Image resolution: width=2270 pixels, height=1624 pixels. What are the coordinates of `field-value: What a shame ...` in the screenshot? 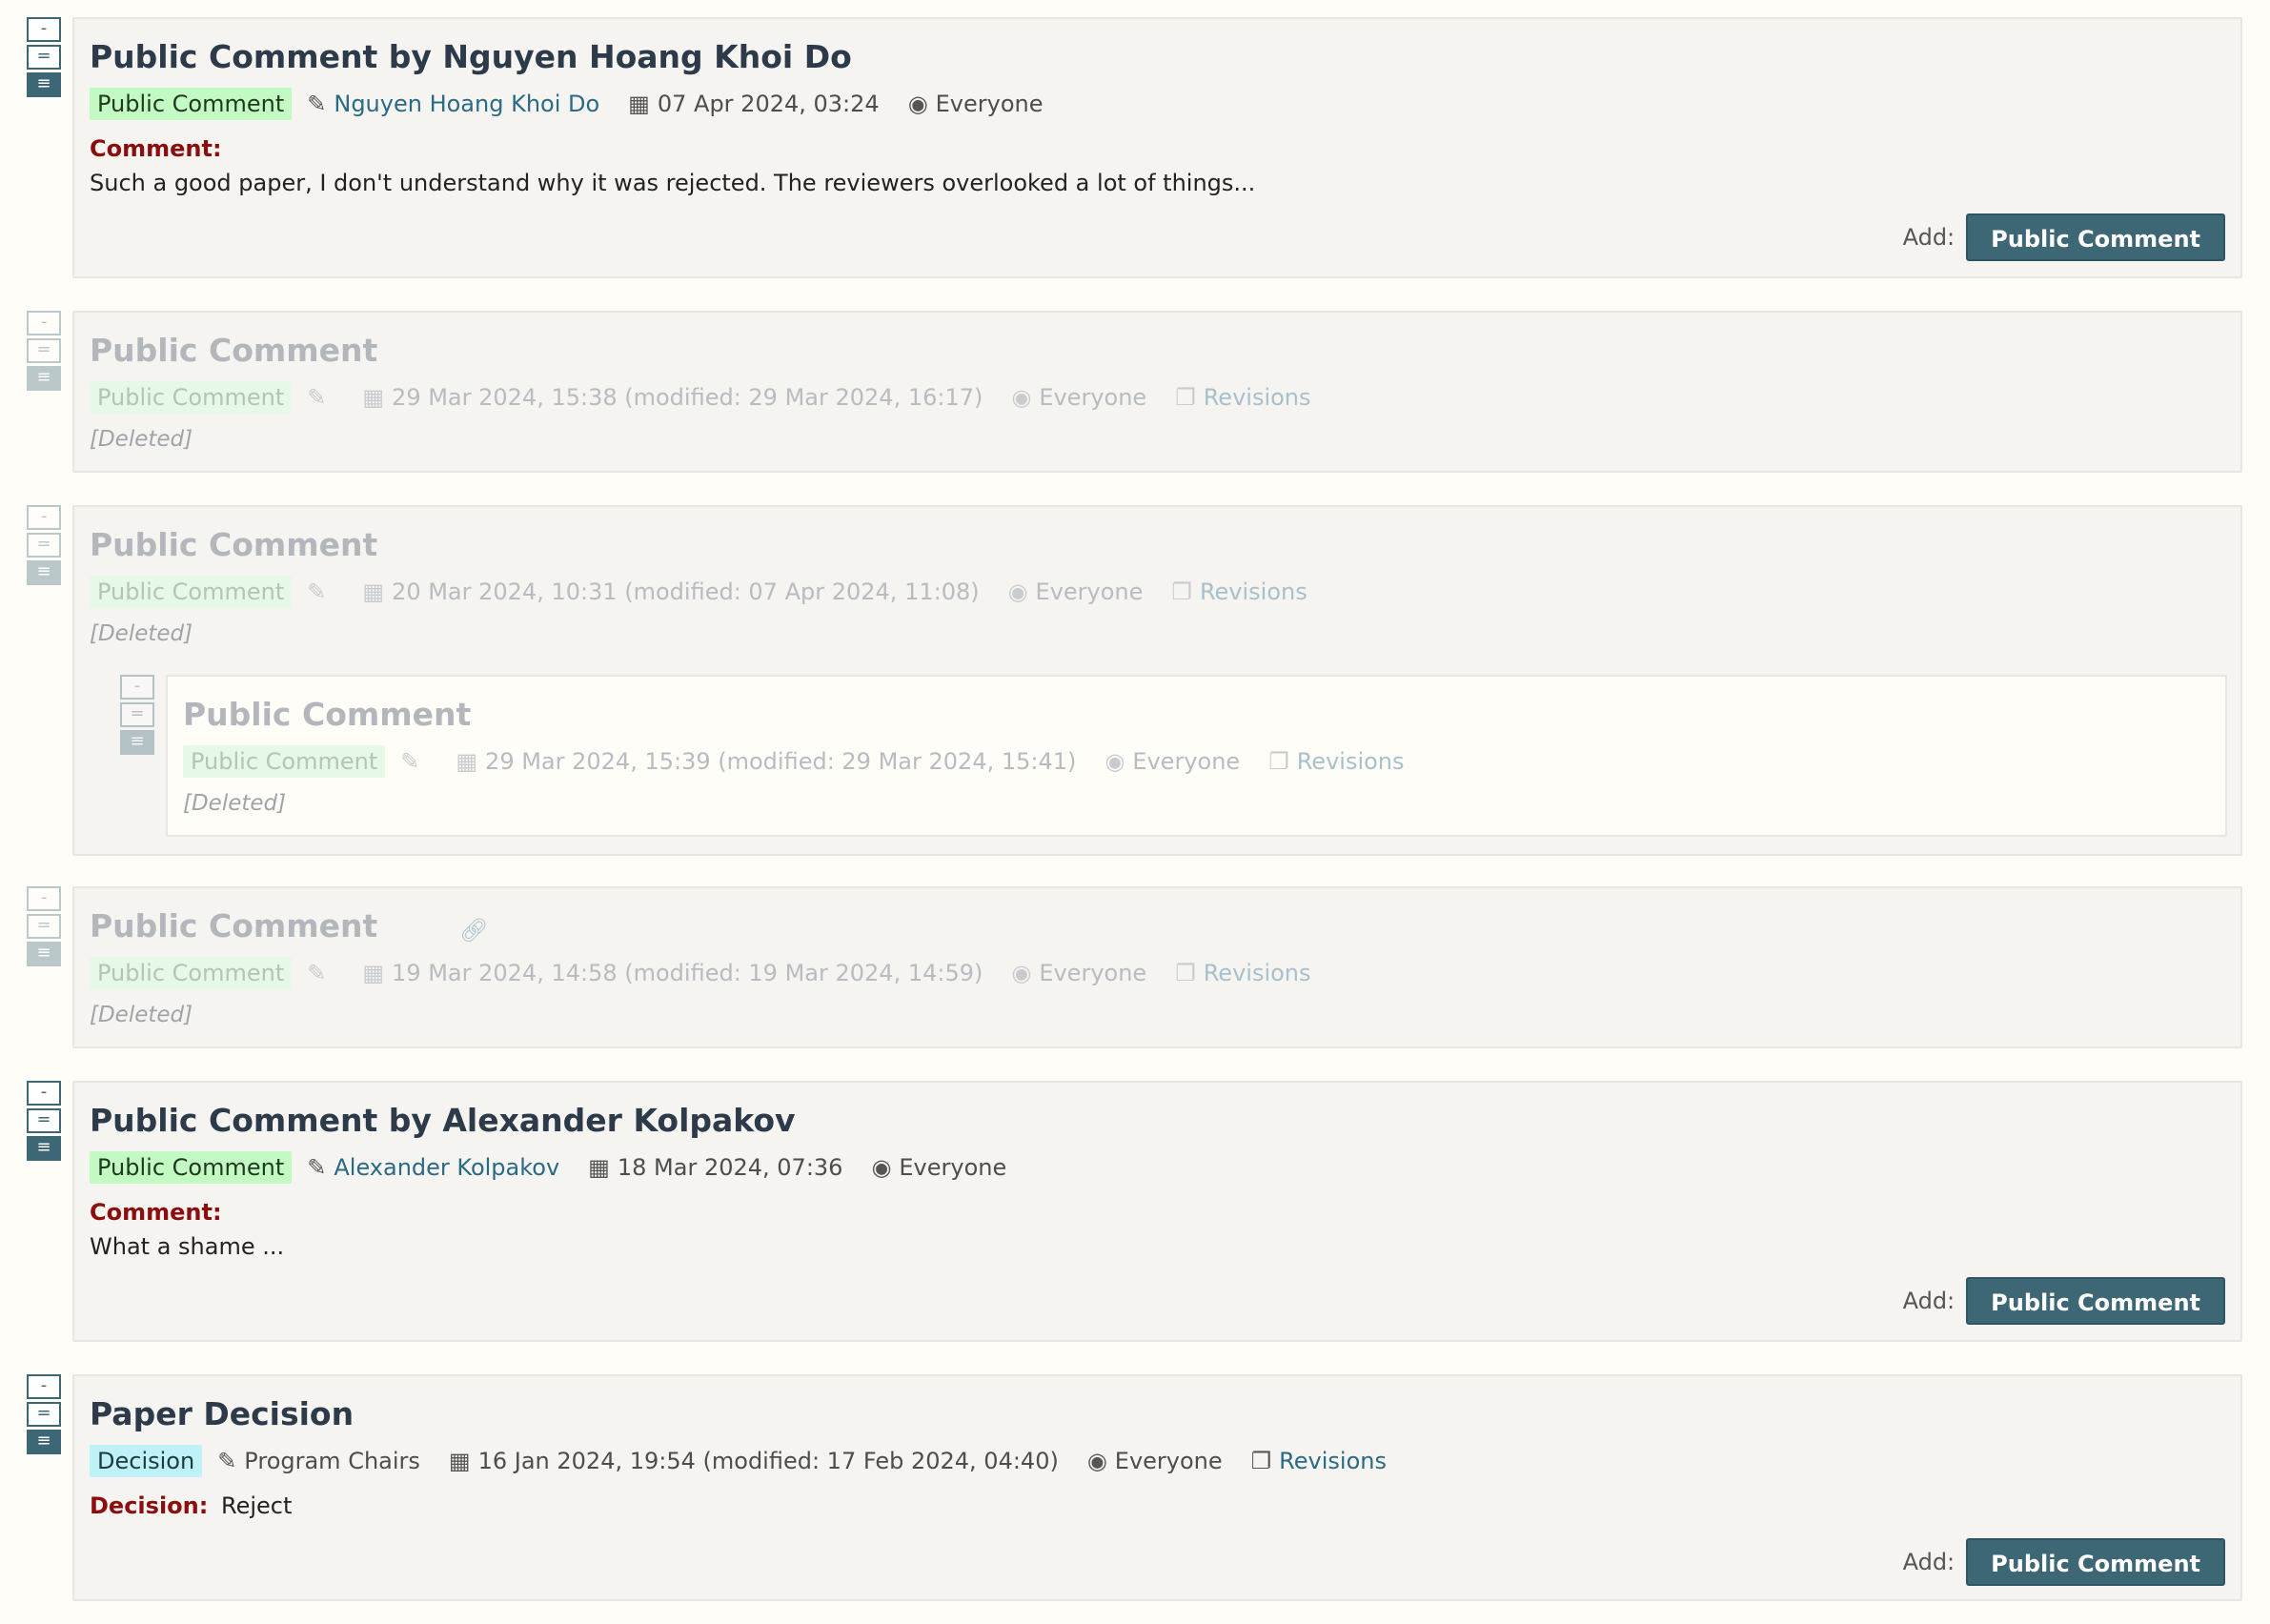 It's located at (187, 1246).